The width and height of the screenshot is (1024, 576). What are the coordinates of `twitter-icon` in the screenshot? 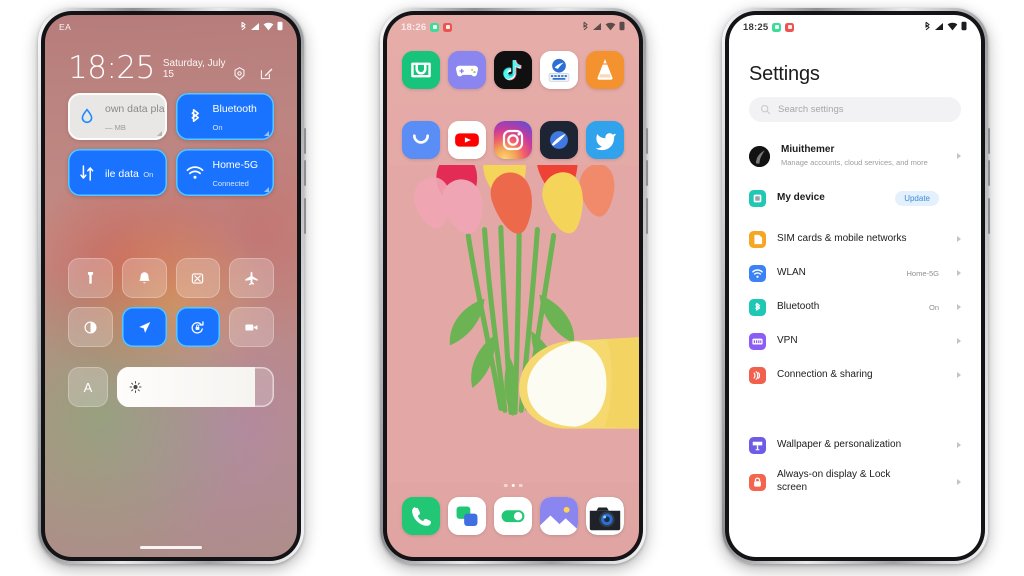 It's located at (605, 140).